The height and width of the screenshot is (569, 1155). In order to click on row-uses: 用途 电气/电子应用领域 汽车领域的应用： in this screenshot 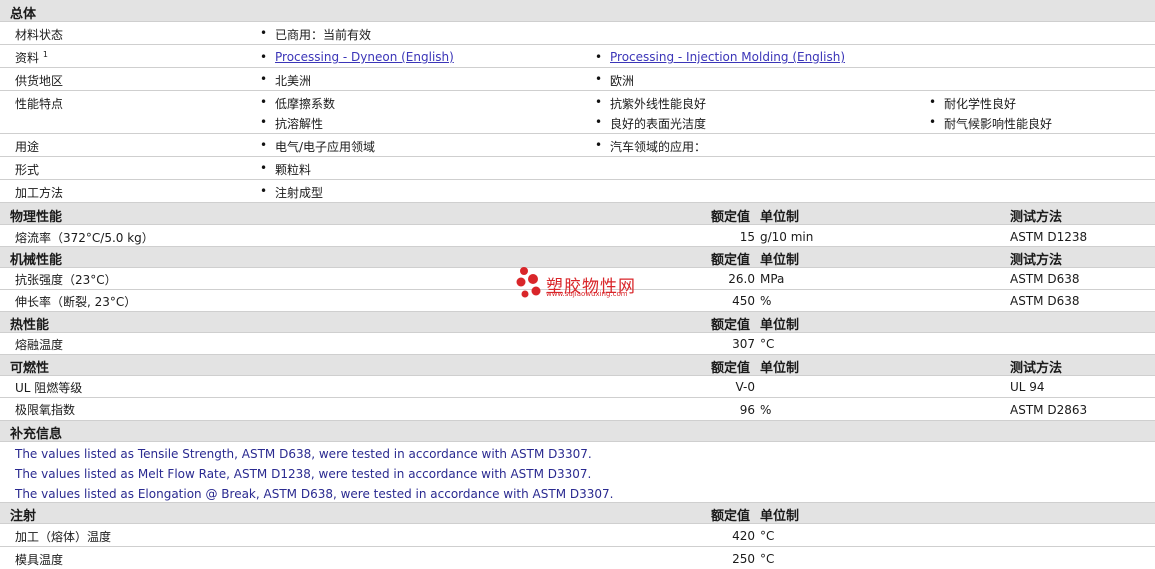, I will do `click(577, 145)`.